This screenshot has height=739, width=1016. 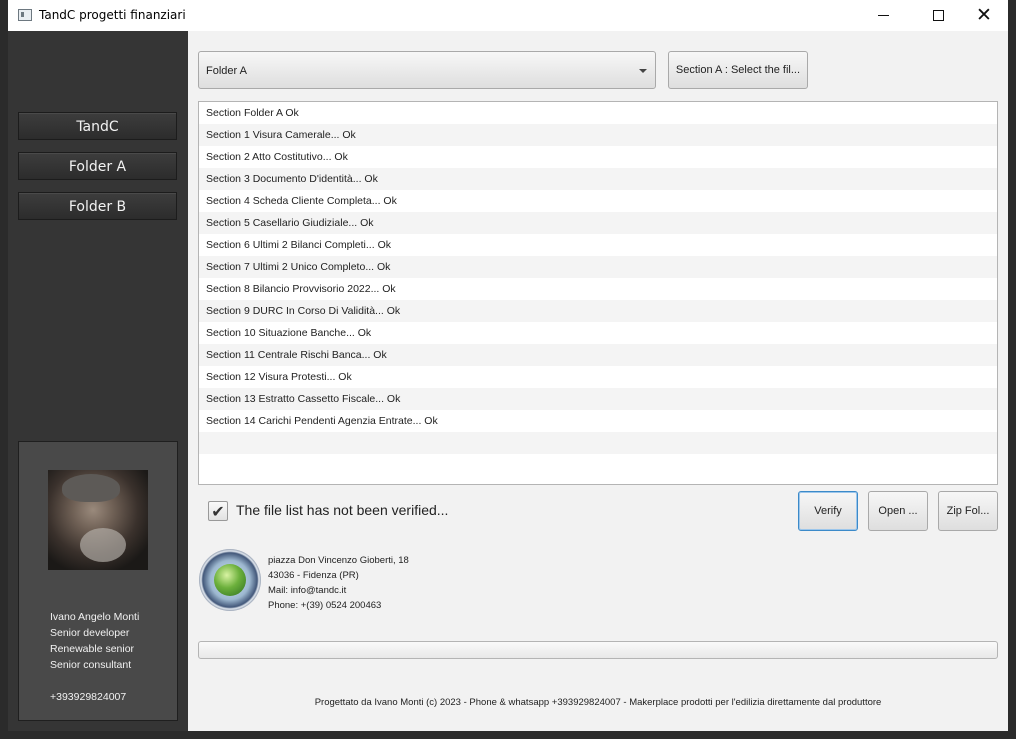 I want to click on list-item: Section 1 Visura Camerale... Ok, so click(x=598, y=135).